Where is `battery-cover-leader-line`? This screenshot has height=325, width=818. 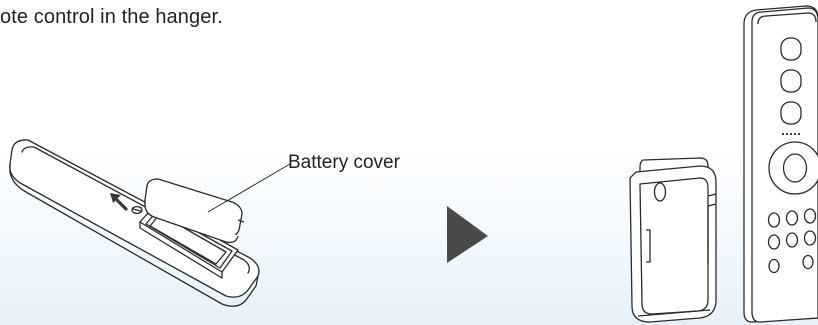 battery-cover-leader-line is located at coordinates (249, 188).